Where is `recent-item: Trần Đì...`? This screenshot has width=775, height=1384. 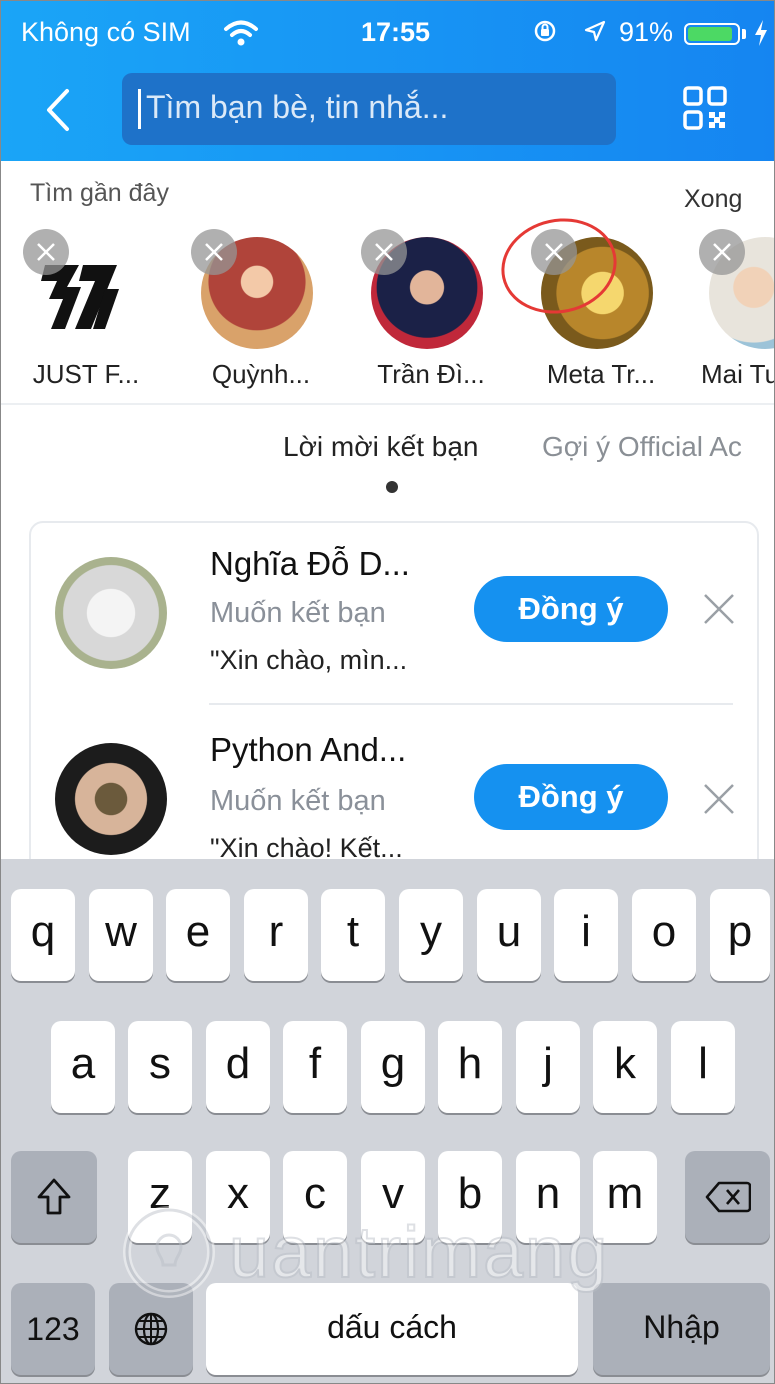
recent-item: Trần Đì... is located at coordinates (421, 314).